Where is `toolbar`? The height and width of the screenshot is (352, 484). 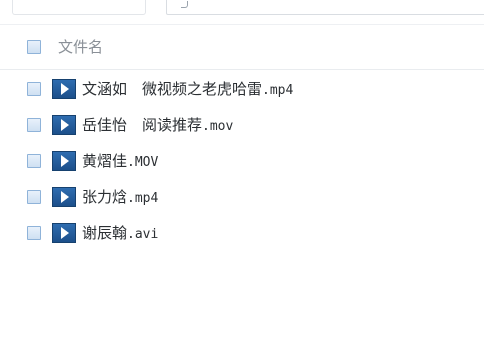 toolbar is located at coordinates (242, 10).